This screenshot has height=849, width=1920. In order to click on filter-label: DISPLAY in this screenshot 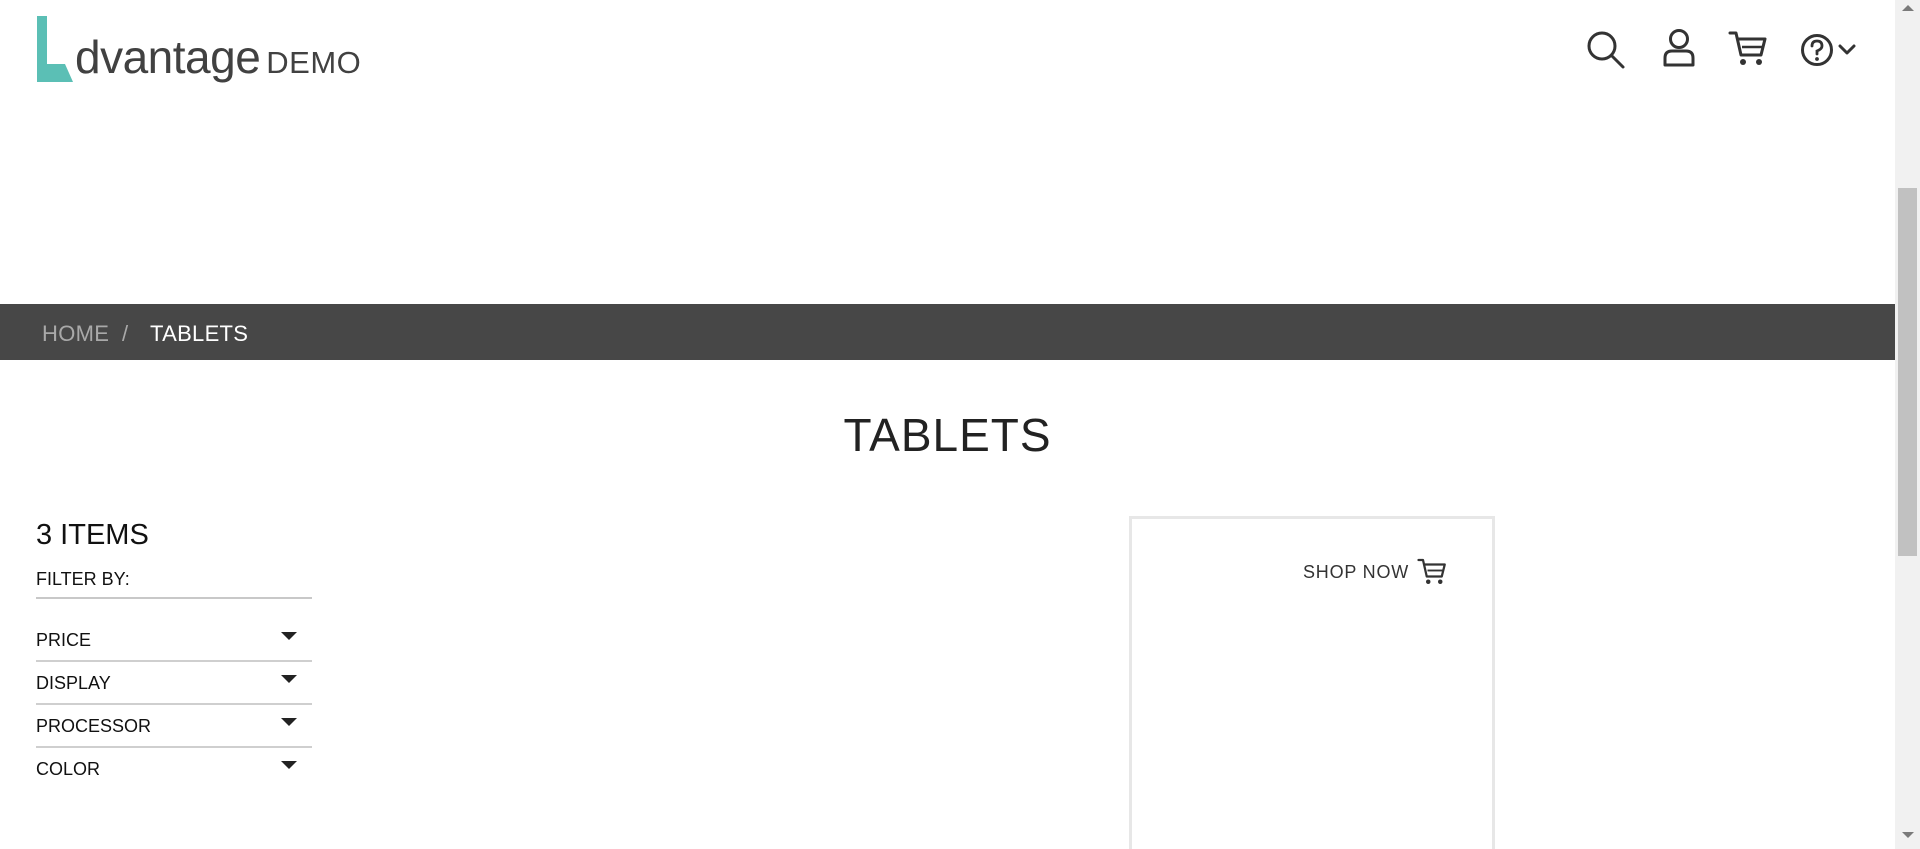, I will do `click(73, 683)`.